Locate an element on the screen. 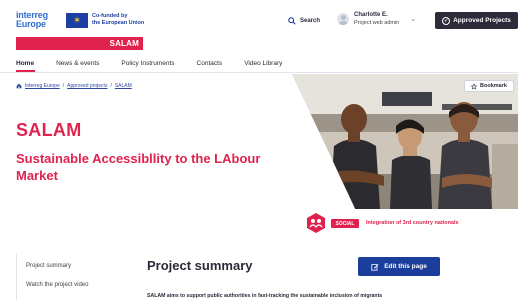 The image size is (518, 300). breadcrumb-link-approved-projects: Approved projects is located at coordinates (87, 86).